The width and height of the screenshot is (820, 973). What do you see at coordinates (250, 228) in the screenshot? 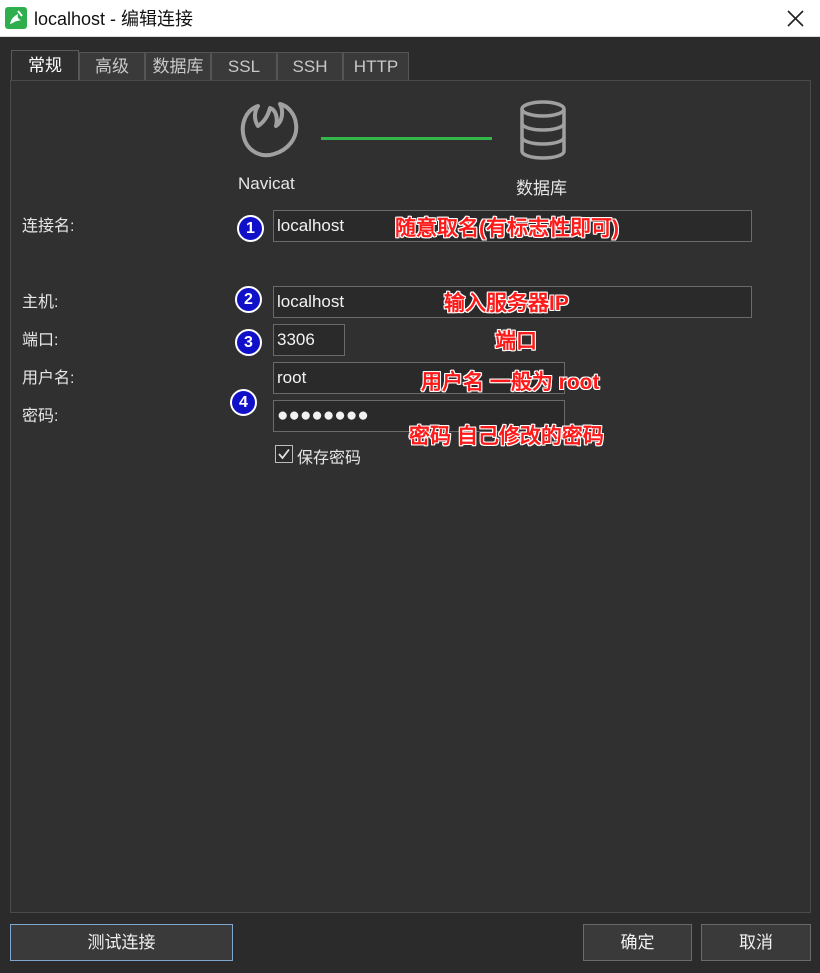
I see `annotation-badge-1: 1` at bounding box center [250, 228].